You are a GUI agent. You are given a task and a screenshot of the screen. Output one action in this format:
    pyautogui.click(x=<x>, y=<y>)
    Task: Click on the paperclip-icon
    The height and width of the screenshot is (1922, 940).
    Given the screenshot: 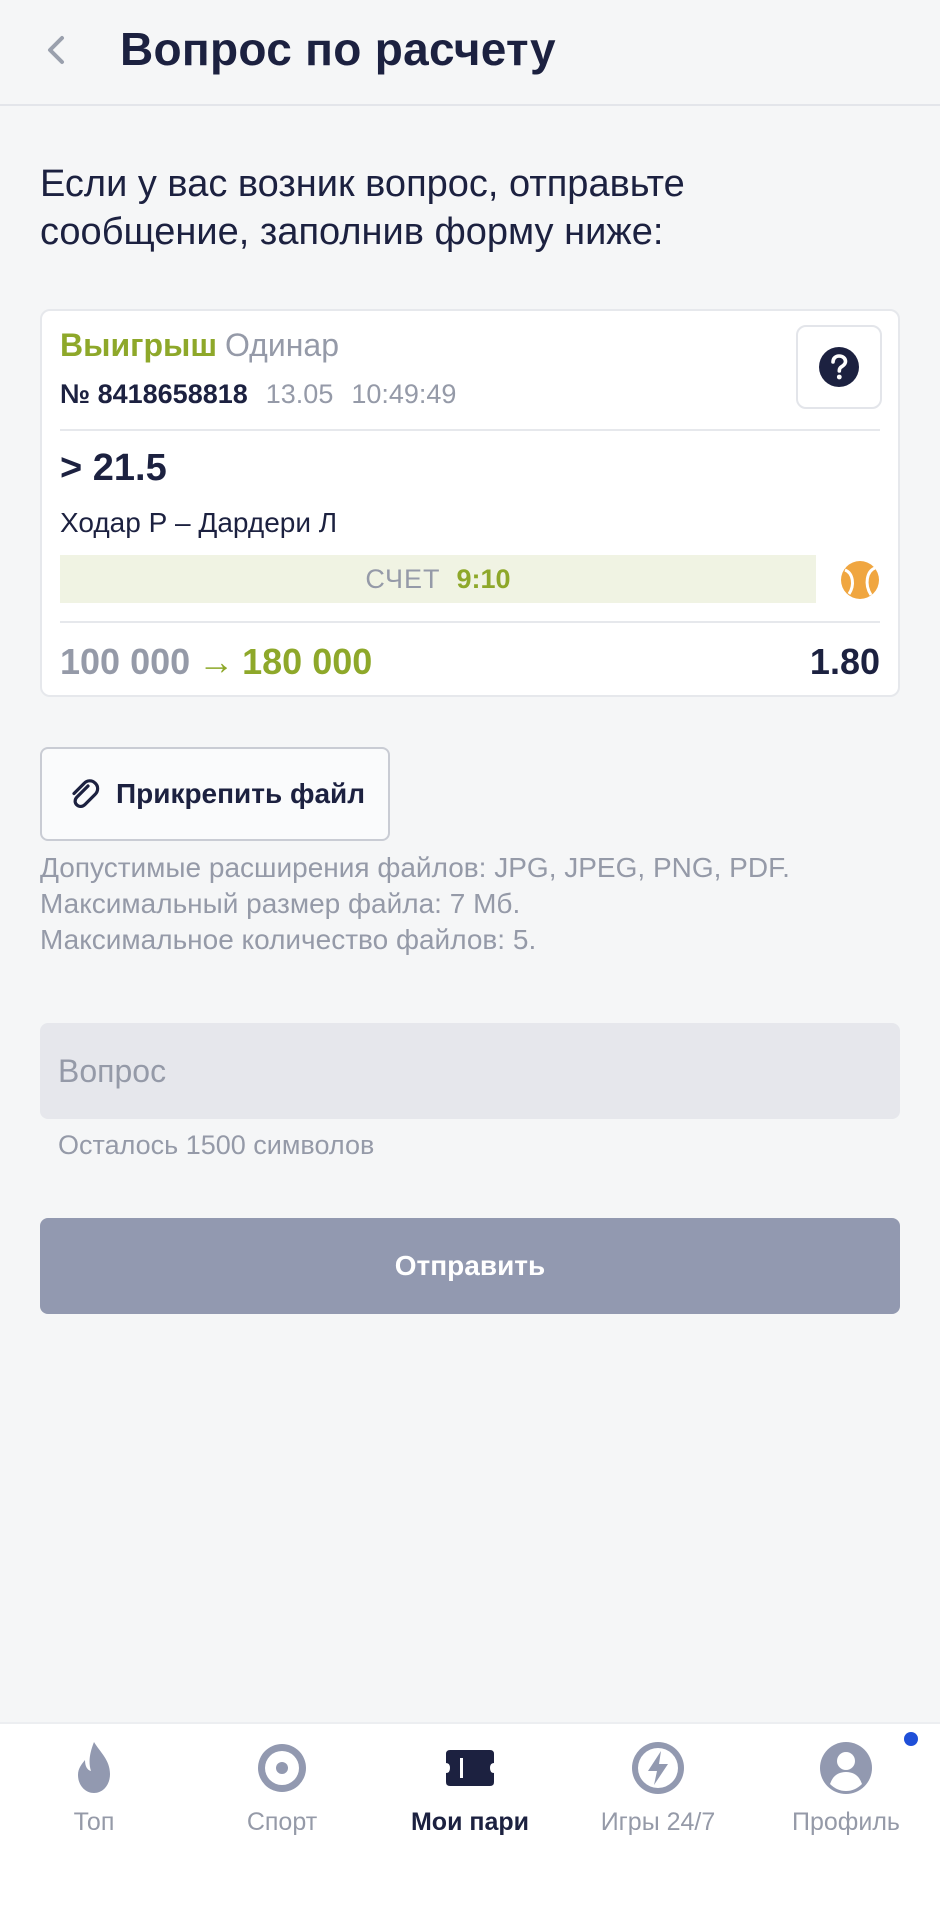 What is the action you would take?
    pyautogui.click(x=86, y=794)
    